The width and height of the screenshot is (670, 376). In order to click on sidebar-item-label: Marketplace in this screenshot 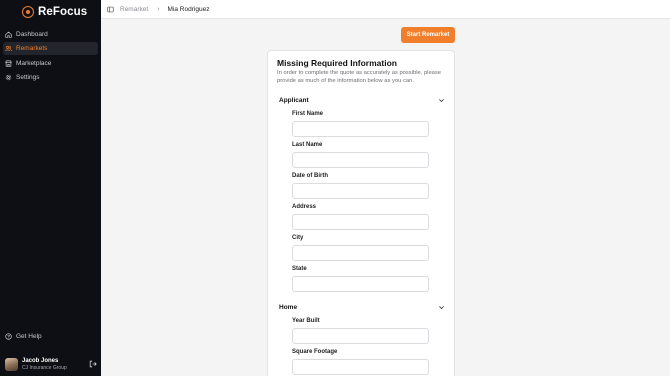, I will do `click(34, 63)`.